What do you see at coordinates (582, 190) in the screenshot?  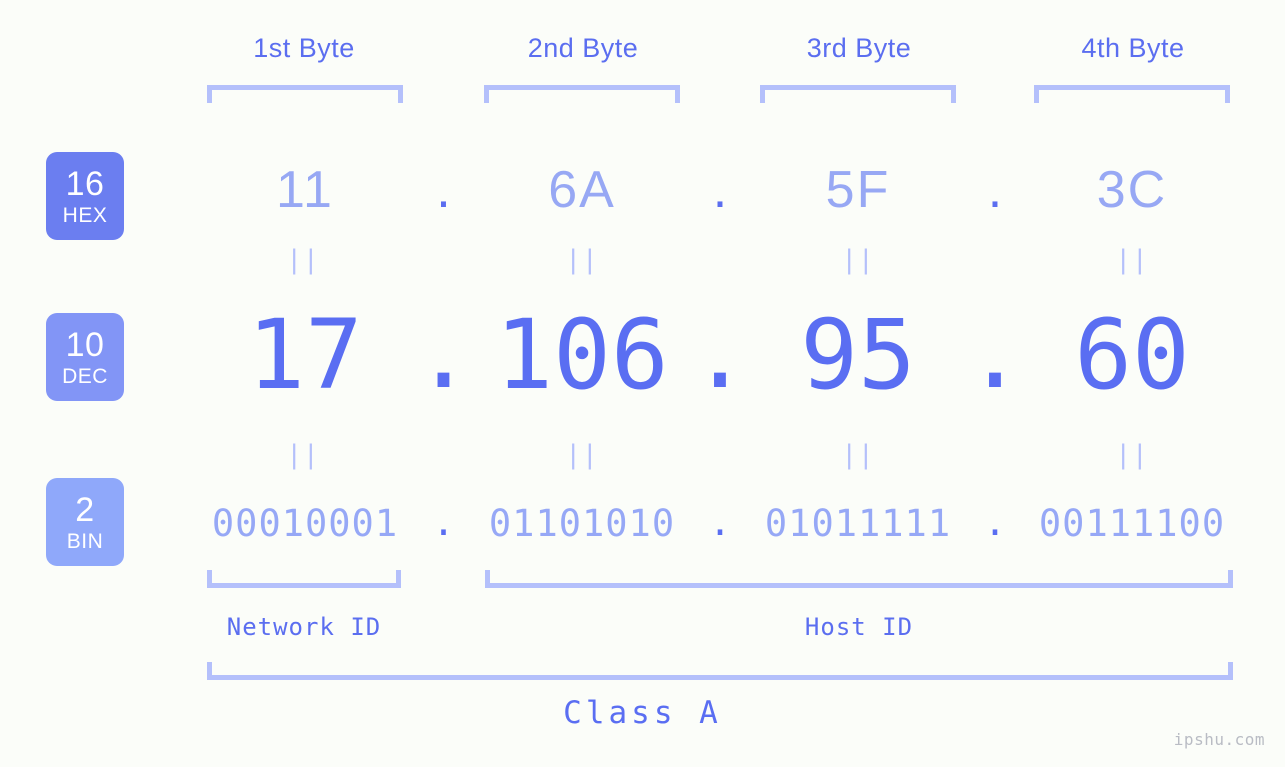 I see `hex-octet-2: 6A` at bounding box center [582, 190].